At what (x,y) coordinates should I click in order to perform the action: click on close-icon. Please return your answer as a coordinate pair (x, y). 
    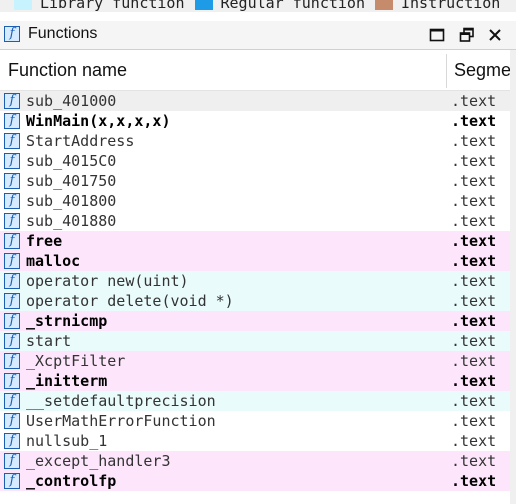
    Looking at the image, I should click on (495, 35).